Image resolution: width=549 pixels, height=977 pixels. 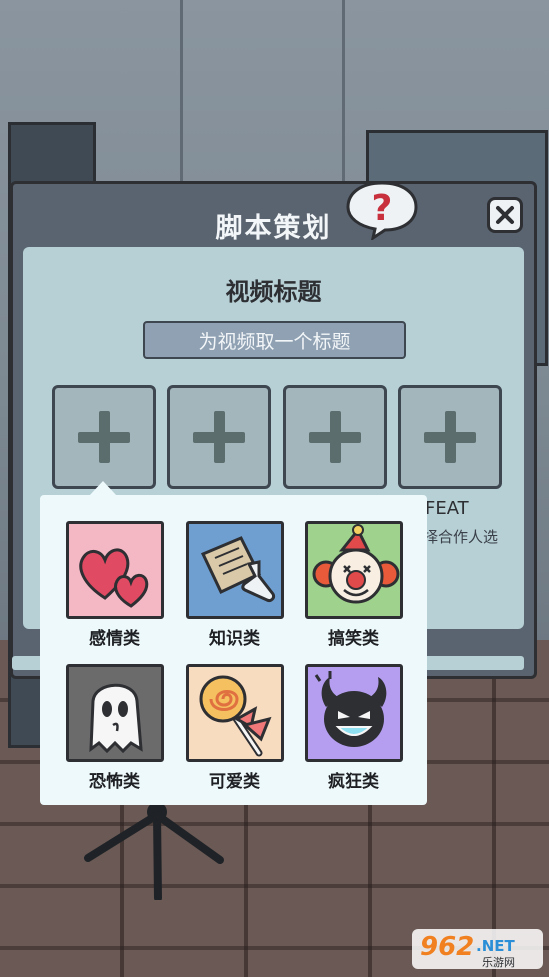 I want to click on site-watermark-logo: 962 .NET 乐游网, so click(x=477, y=949).